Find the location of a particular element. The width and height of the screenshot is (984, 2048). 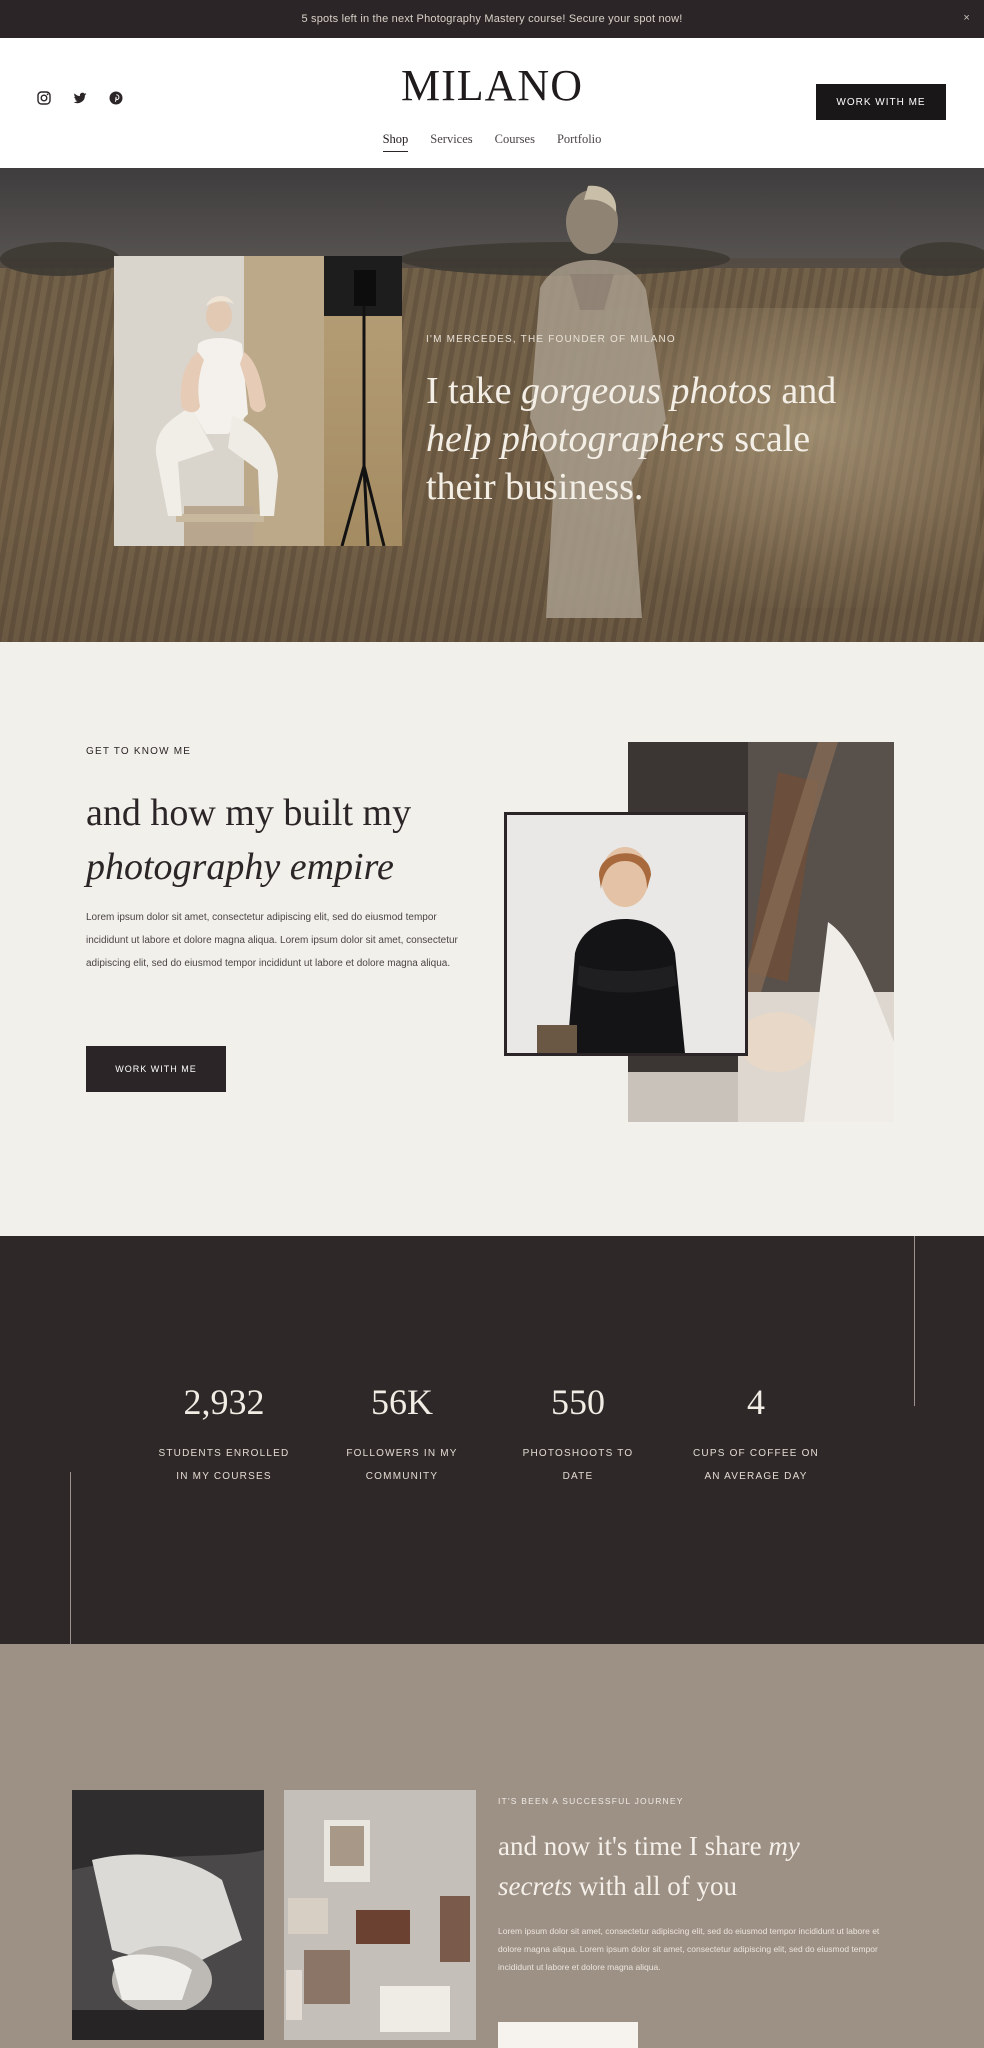

stat-label-line: IN MY COURSES is located at coordinates (224, 1476).